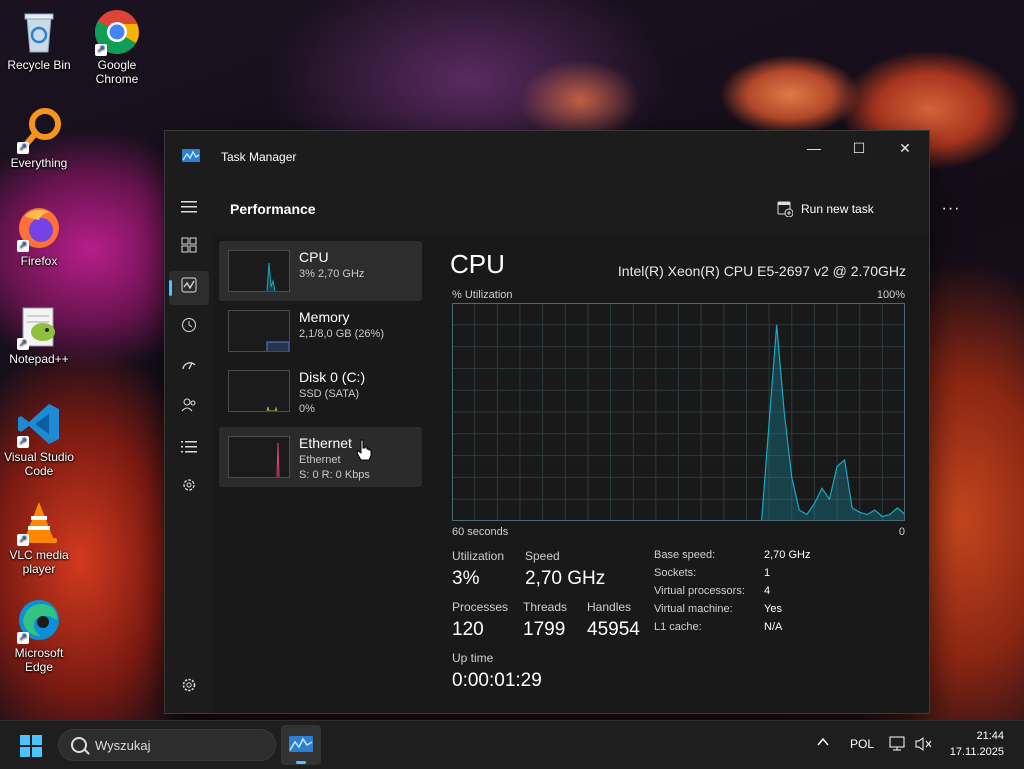 Image resolution: width=1024 pixels, height=769 pixels. What do you see at coordinates (609, 607) in the screenshot?
I see `handles-label: Handles` at bounding box center [609, 607].